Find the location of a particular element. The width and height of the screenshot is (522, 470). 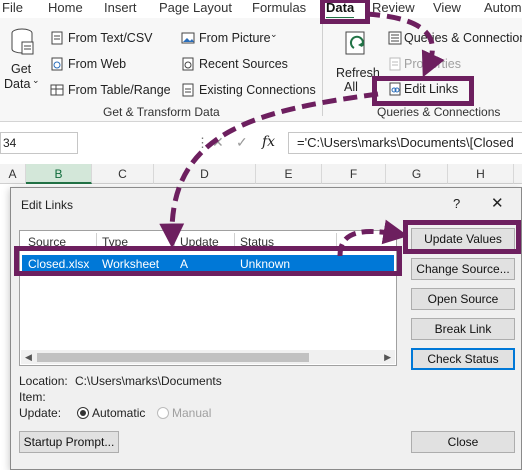

existing-connections-icon is located at coordinates (188, 90).